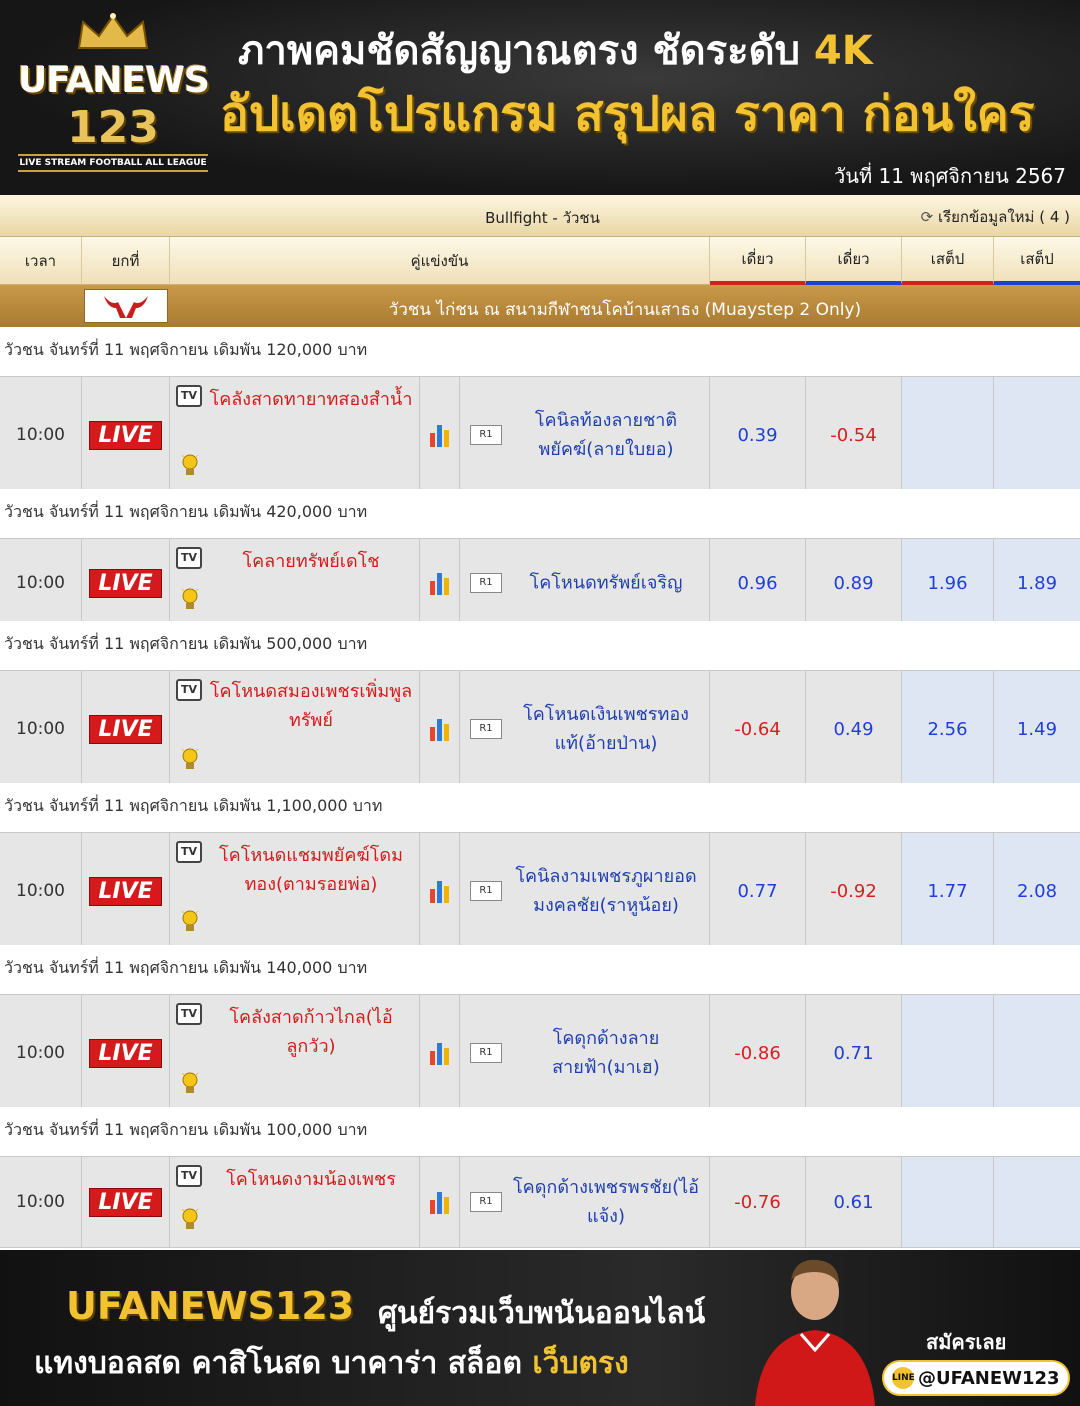 Image resolution: width=1080 pixels, height=1406 pixels. Describe the element at coordinates (606, 1053) in the screenshot. I see `away-team-name: โคดุกด้างลายสายฟ้า(มาเฮ)` at that location.